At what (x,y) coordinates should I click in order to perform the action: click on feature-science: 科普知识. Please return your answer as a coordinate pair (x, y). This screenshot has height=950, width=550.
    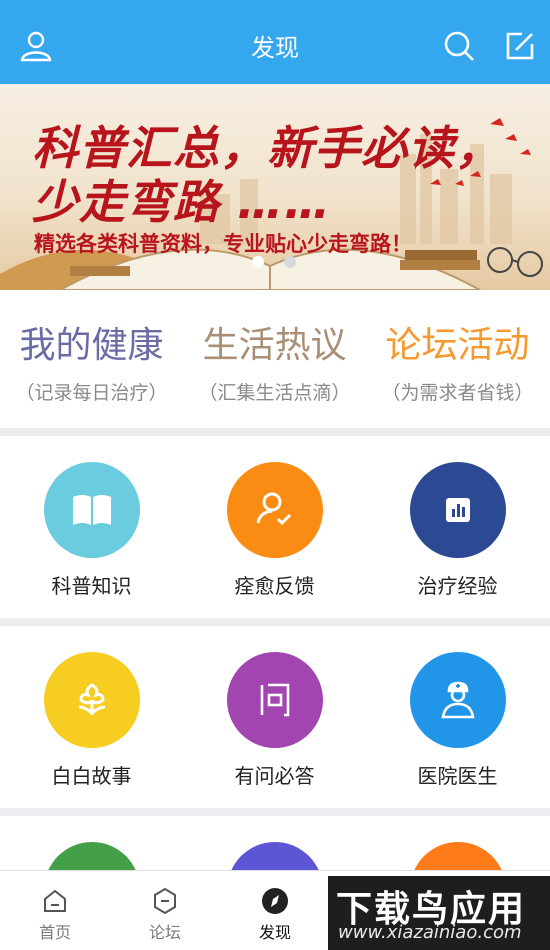
    Looking at the image, I should click on (91, 530).